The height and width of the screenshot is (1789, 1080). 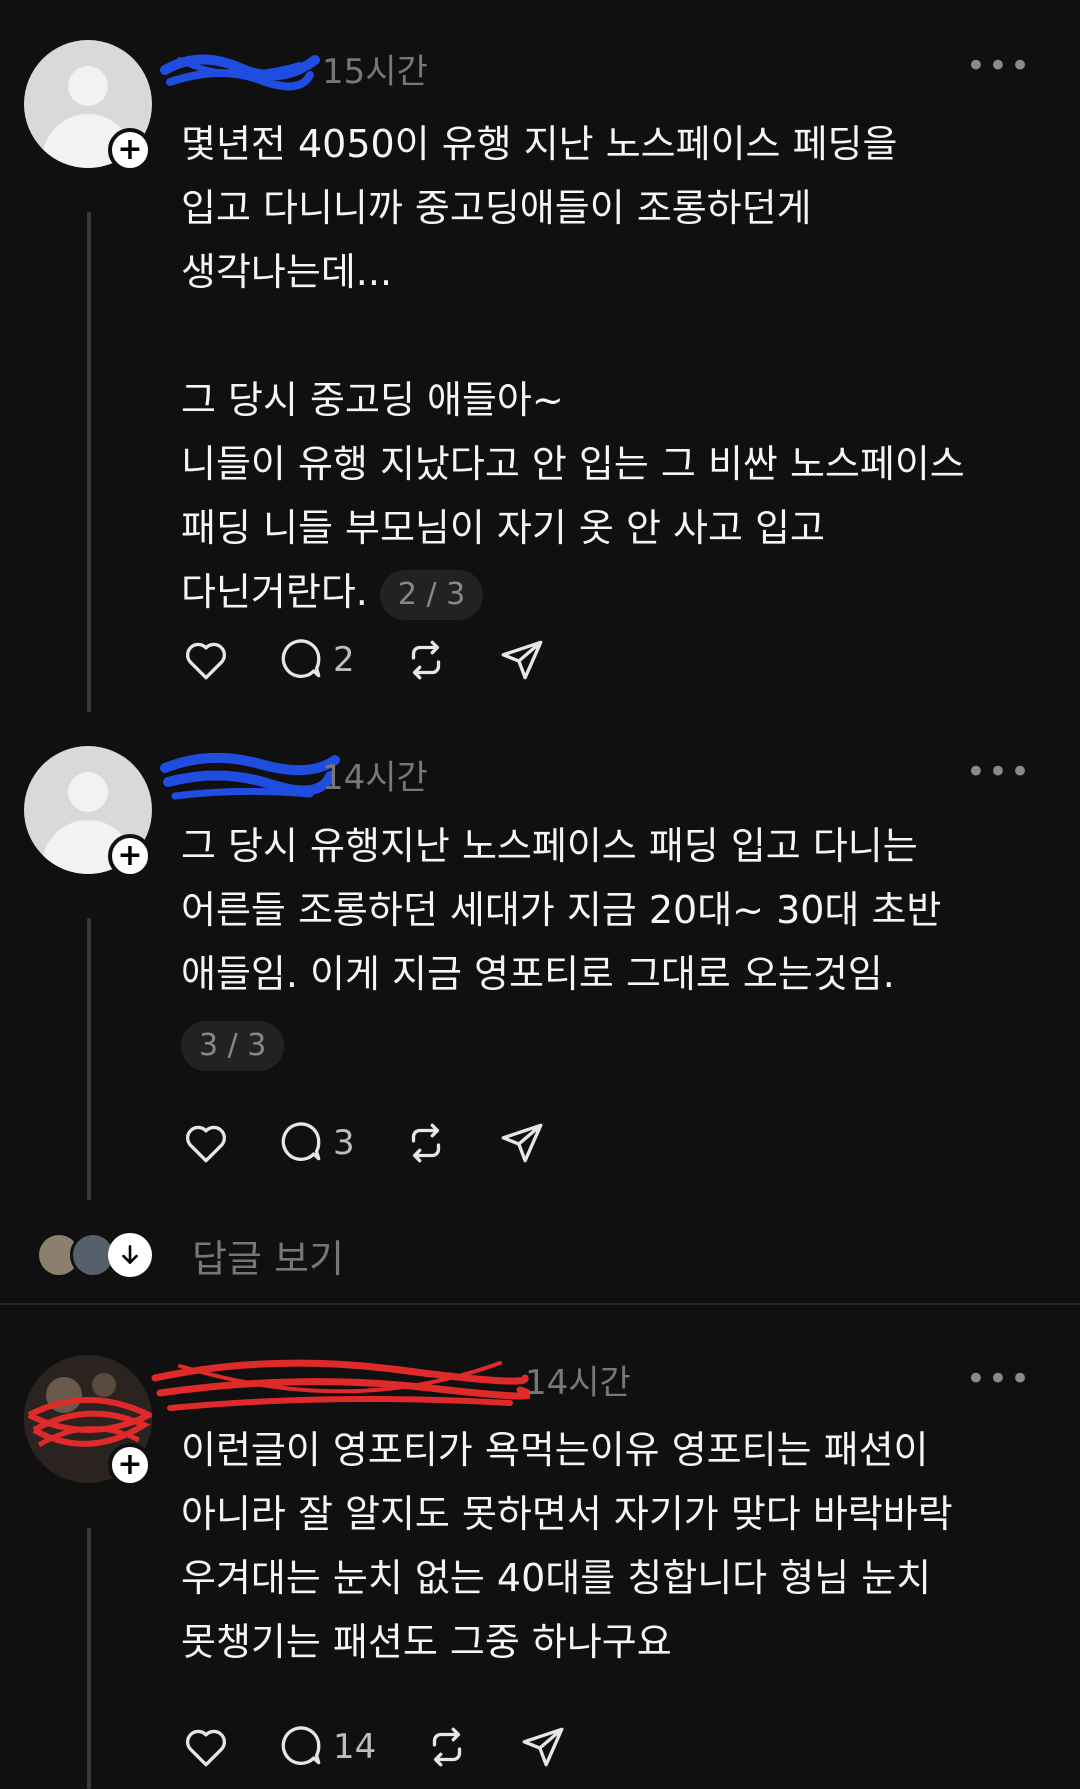 What do you see at coordinates (540, 1304) in the screenshot?
I see `section-divider` at bounding box center [540, 1304].